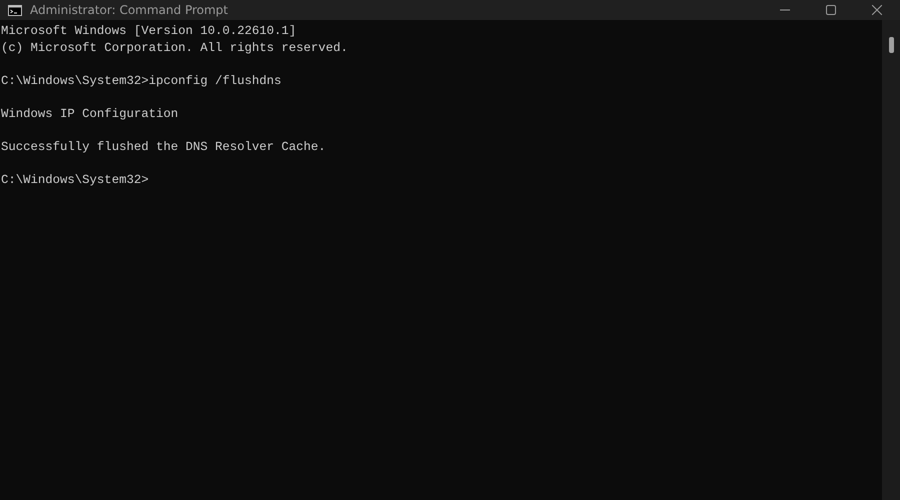 Image resolution: width=900 pixels, height=500 pixels. What do you see at coordinates (891, 260) in the screenshot?
I see `scrollbar` at bounding box center [891, 260].